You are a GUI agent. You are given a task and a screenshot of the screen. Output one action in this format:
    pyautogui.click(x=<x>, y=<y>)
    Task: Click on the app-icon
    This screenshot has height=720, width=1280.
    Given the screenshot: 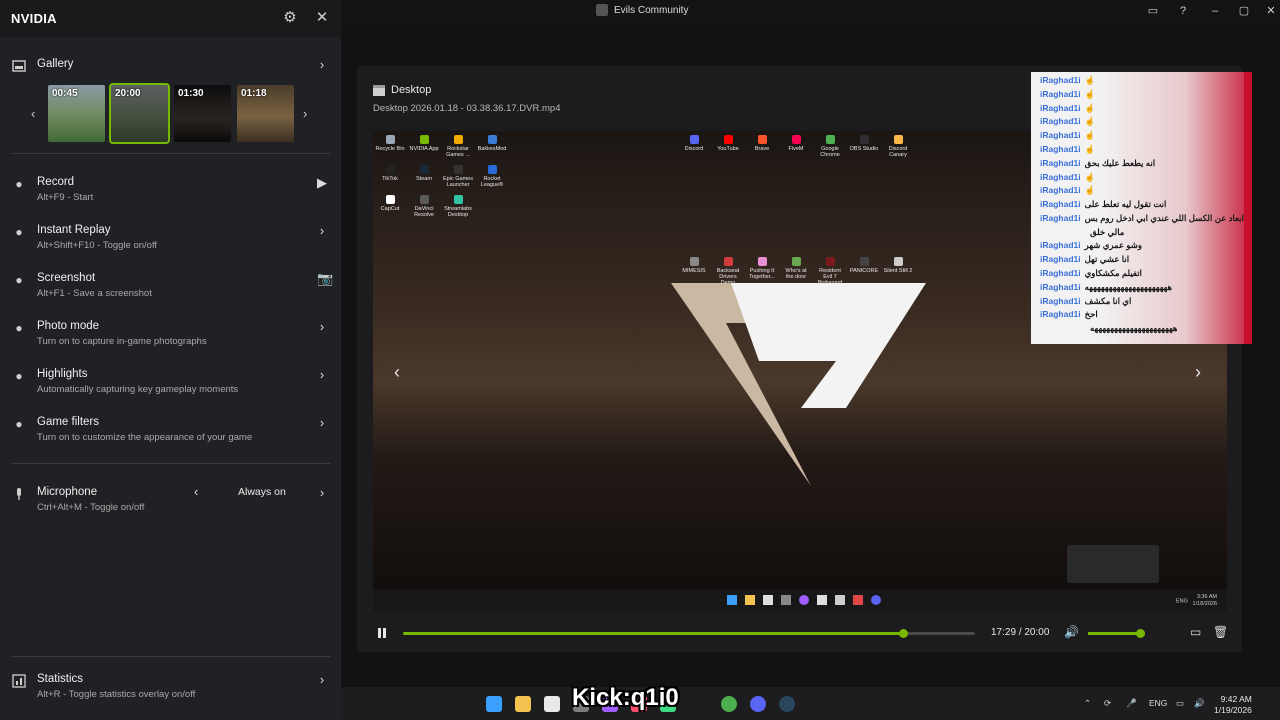 What is the action you would take?
    pyautogui.click(x=602, y=10)
    